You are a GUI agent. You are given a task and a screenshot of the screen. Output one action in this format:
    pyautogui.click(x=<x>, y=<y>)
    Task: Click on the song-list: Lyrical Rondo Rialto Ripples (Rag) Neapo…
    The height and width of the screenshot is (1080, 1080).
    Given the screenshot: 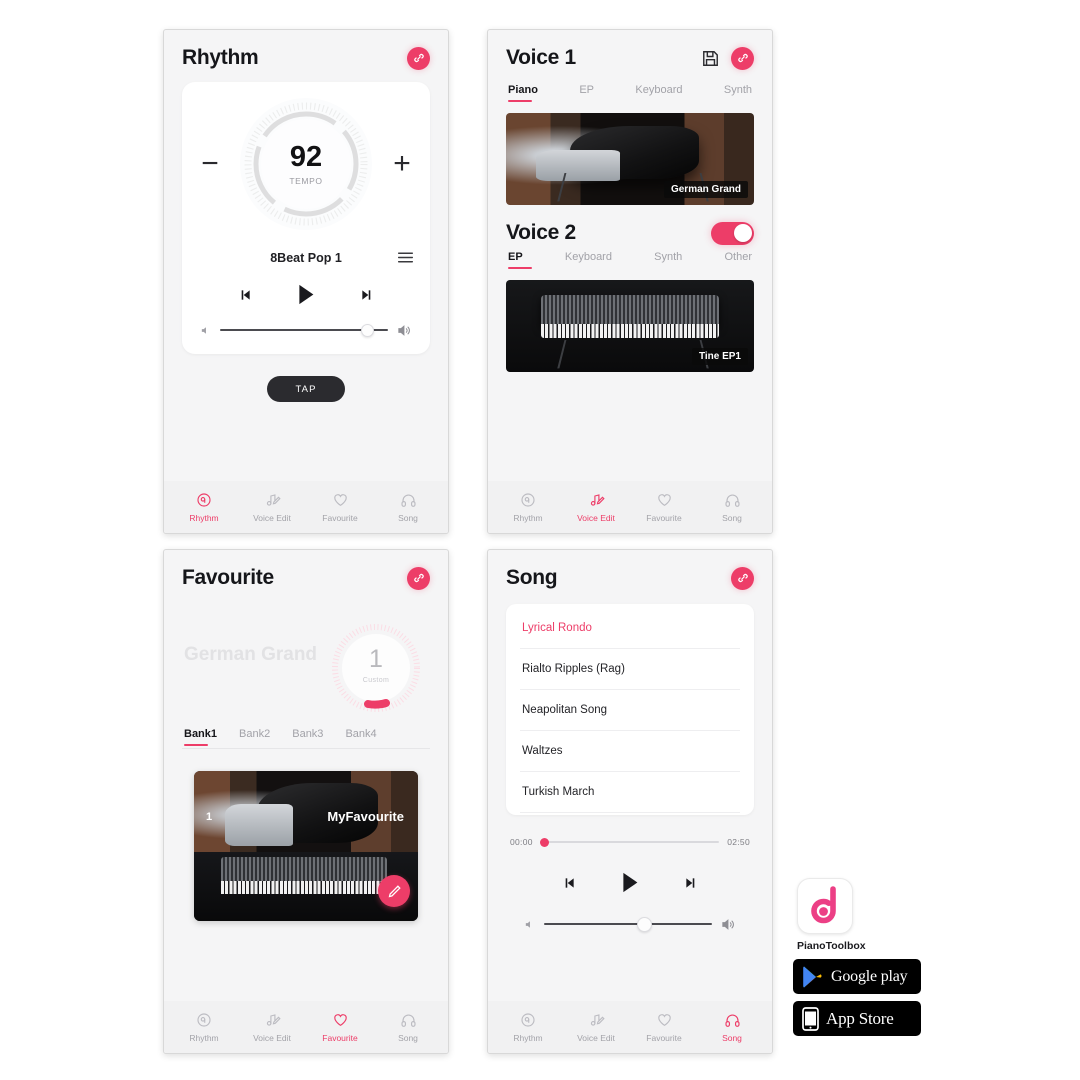 What is the action you would take?
    pyautogui.click(x=630, y=709)
    